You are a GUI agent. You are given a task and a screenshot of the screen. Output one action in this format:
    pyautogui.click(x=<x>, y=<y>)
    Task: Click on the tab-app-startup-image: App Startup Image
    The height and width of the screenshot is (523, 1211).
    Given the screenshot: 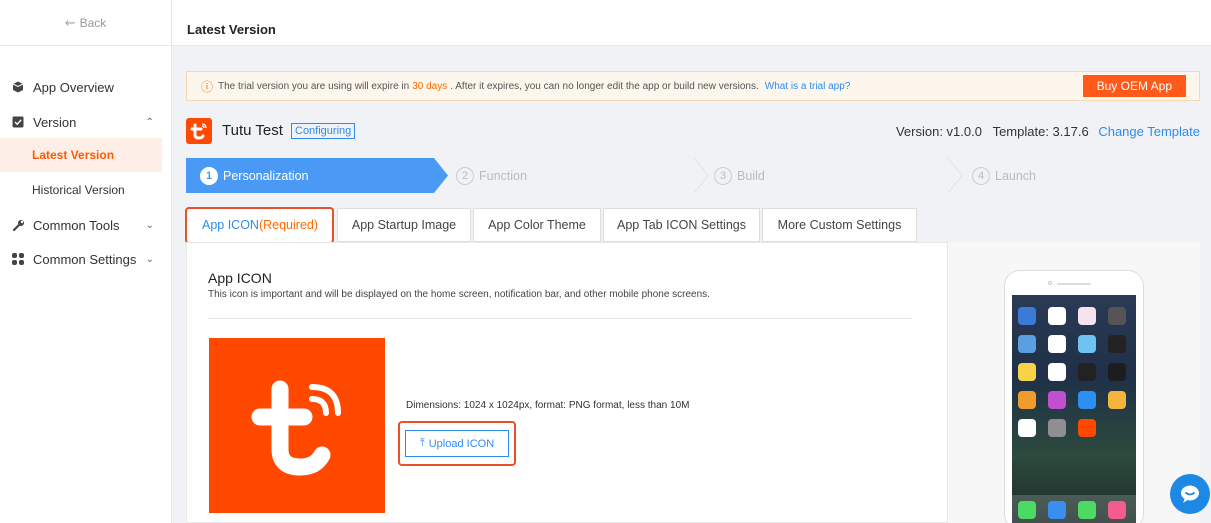 What is the action you would take?
    pyautogui.click(x=404, y=225)
    